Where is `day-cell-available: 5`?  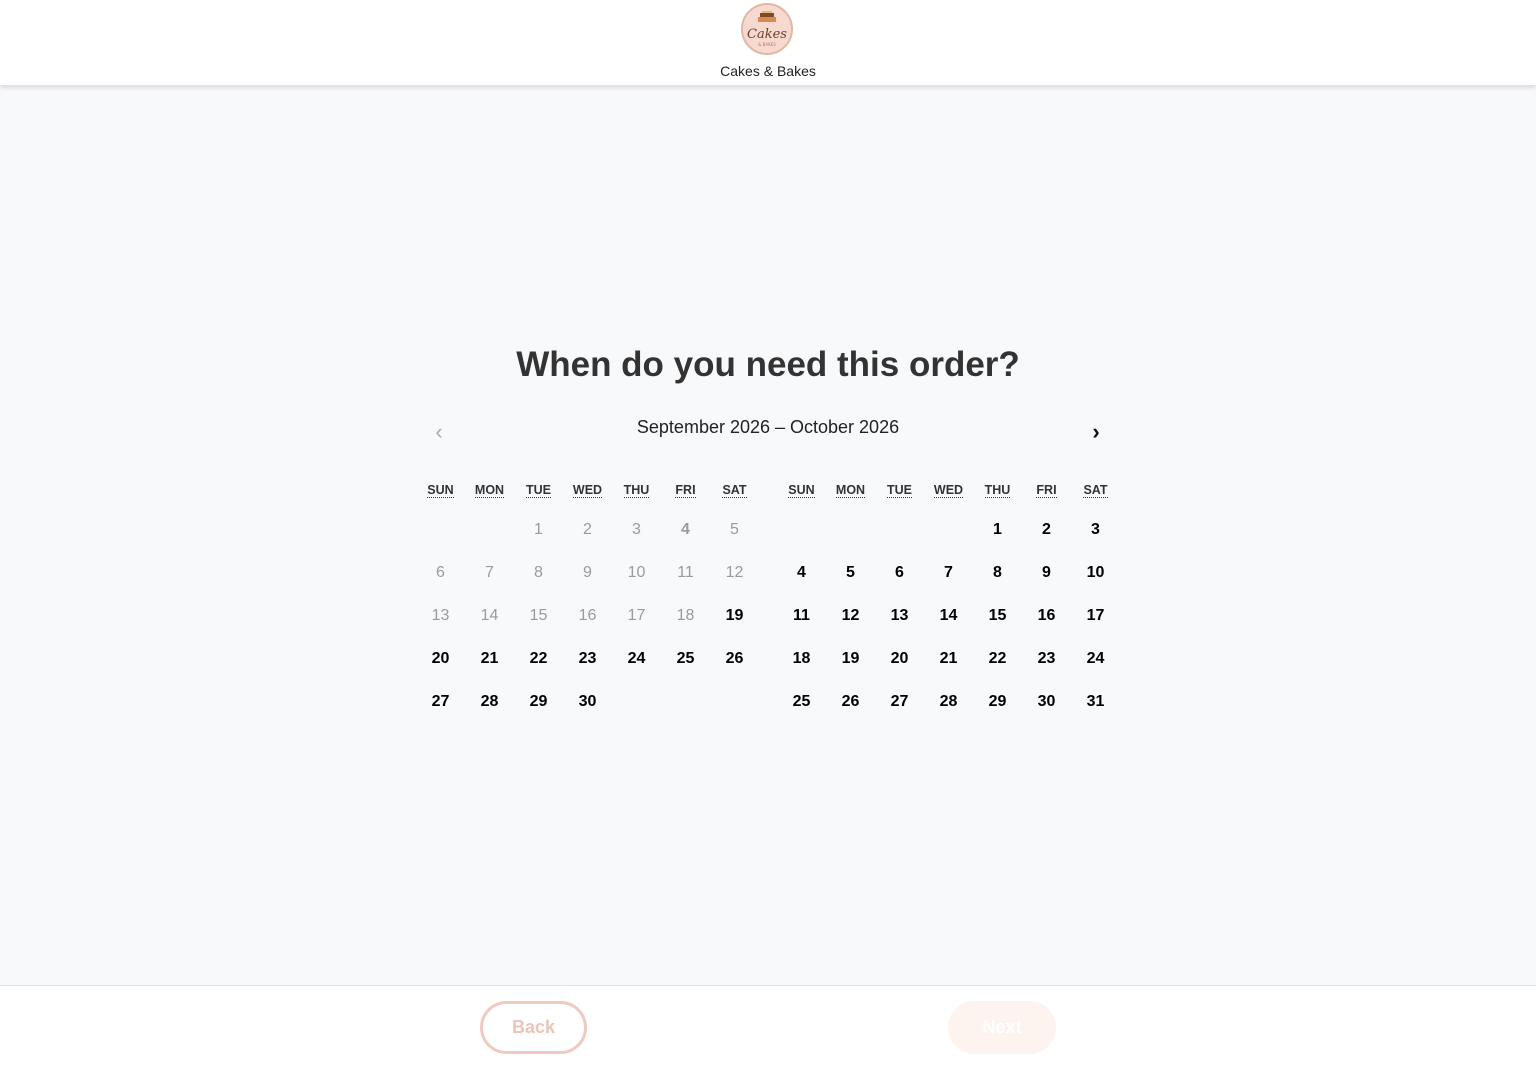 day-cell-available: 5 is located at coordinates (850, 572).